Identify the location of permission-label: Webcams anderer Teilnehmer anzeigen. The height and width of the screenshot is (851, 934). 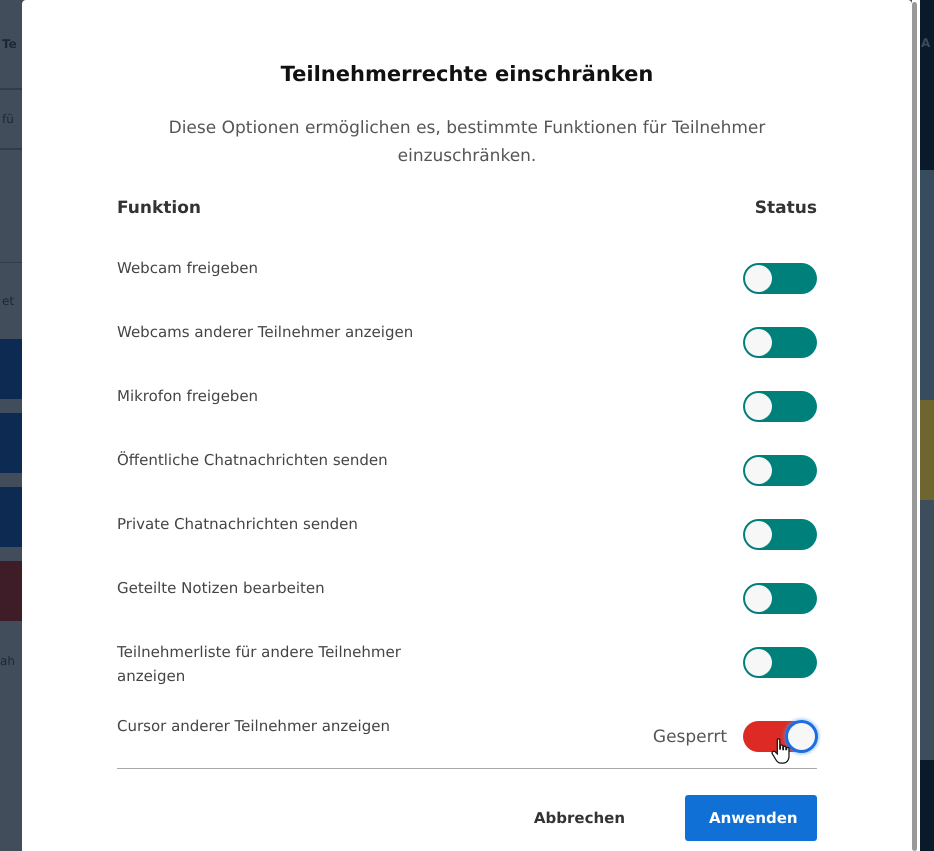
(265, 332).